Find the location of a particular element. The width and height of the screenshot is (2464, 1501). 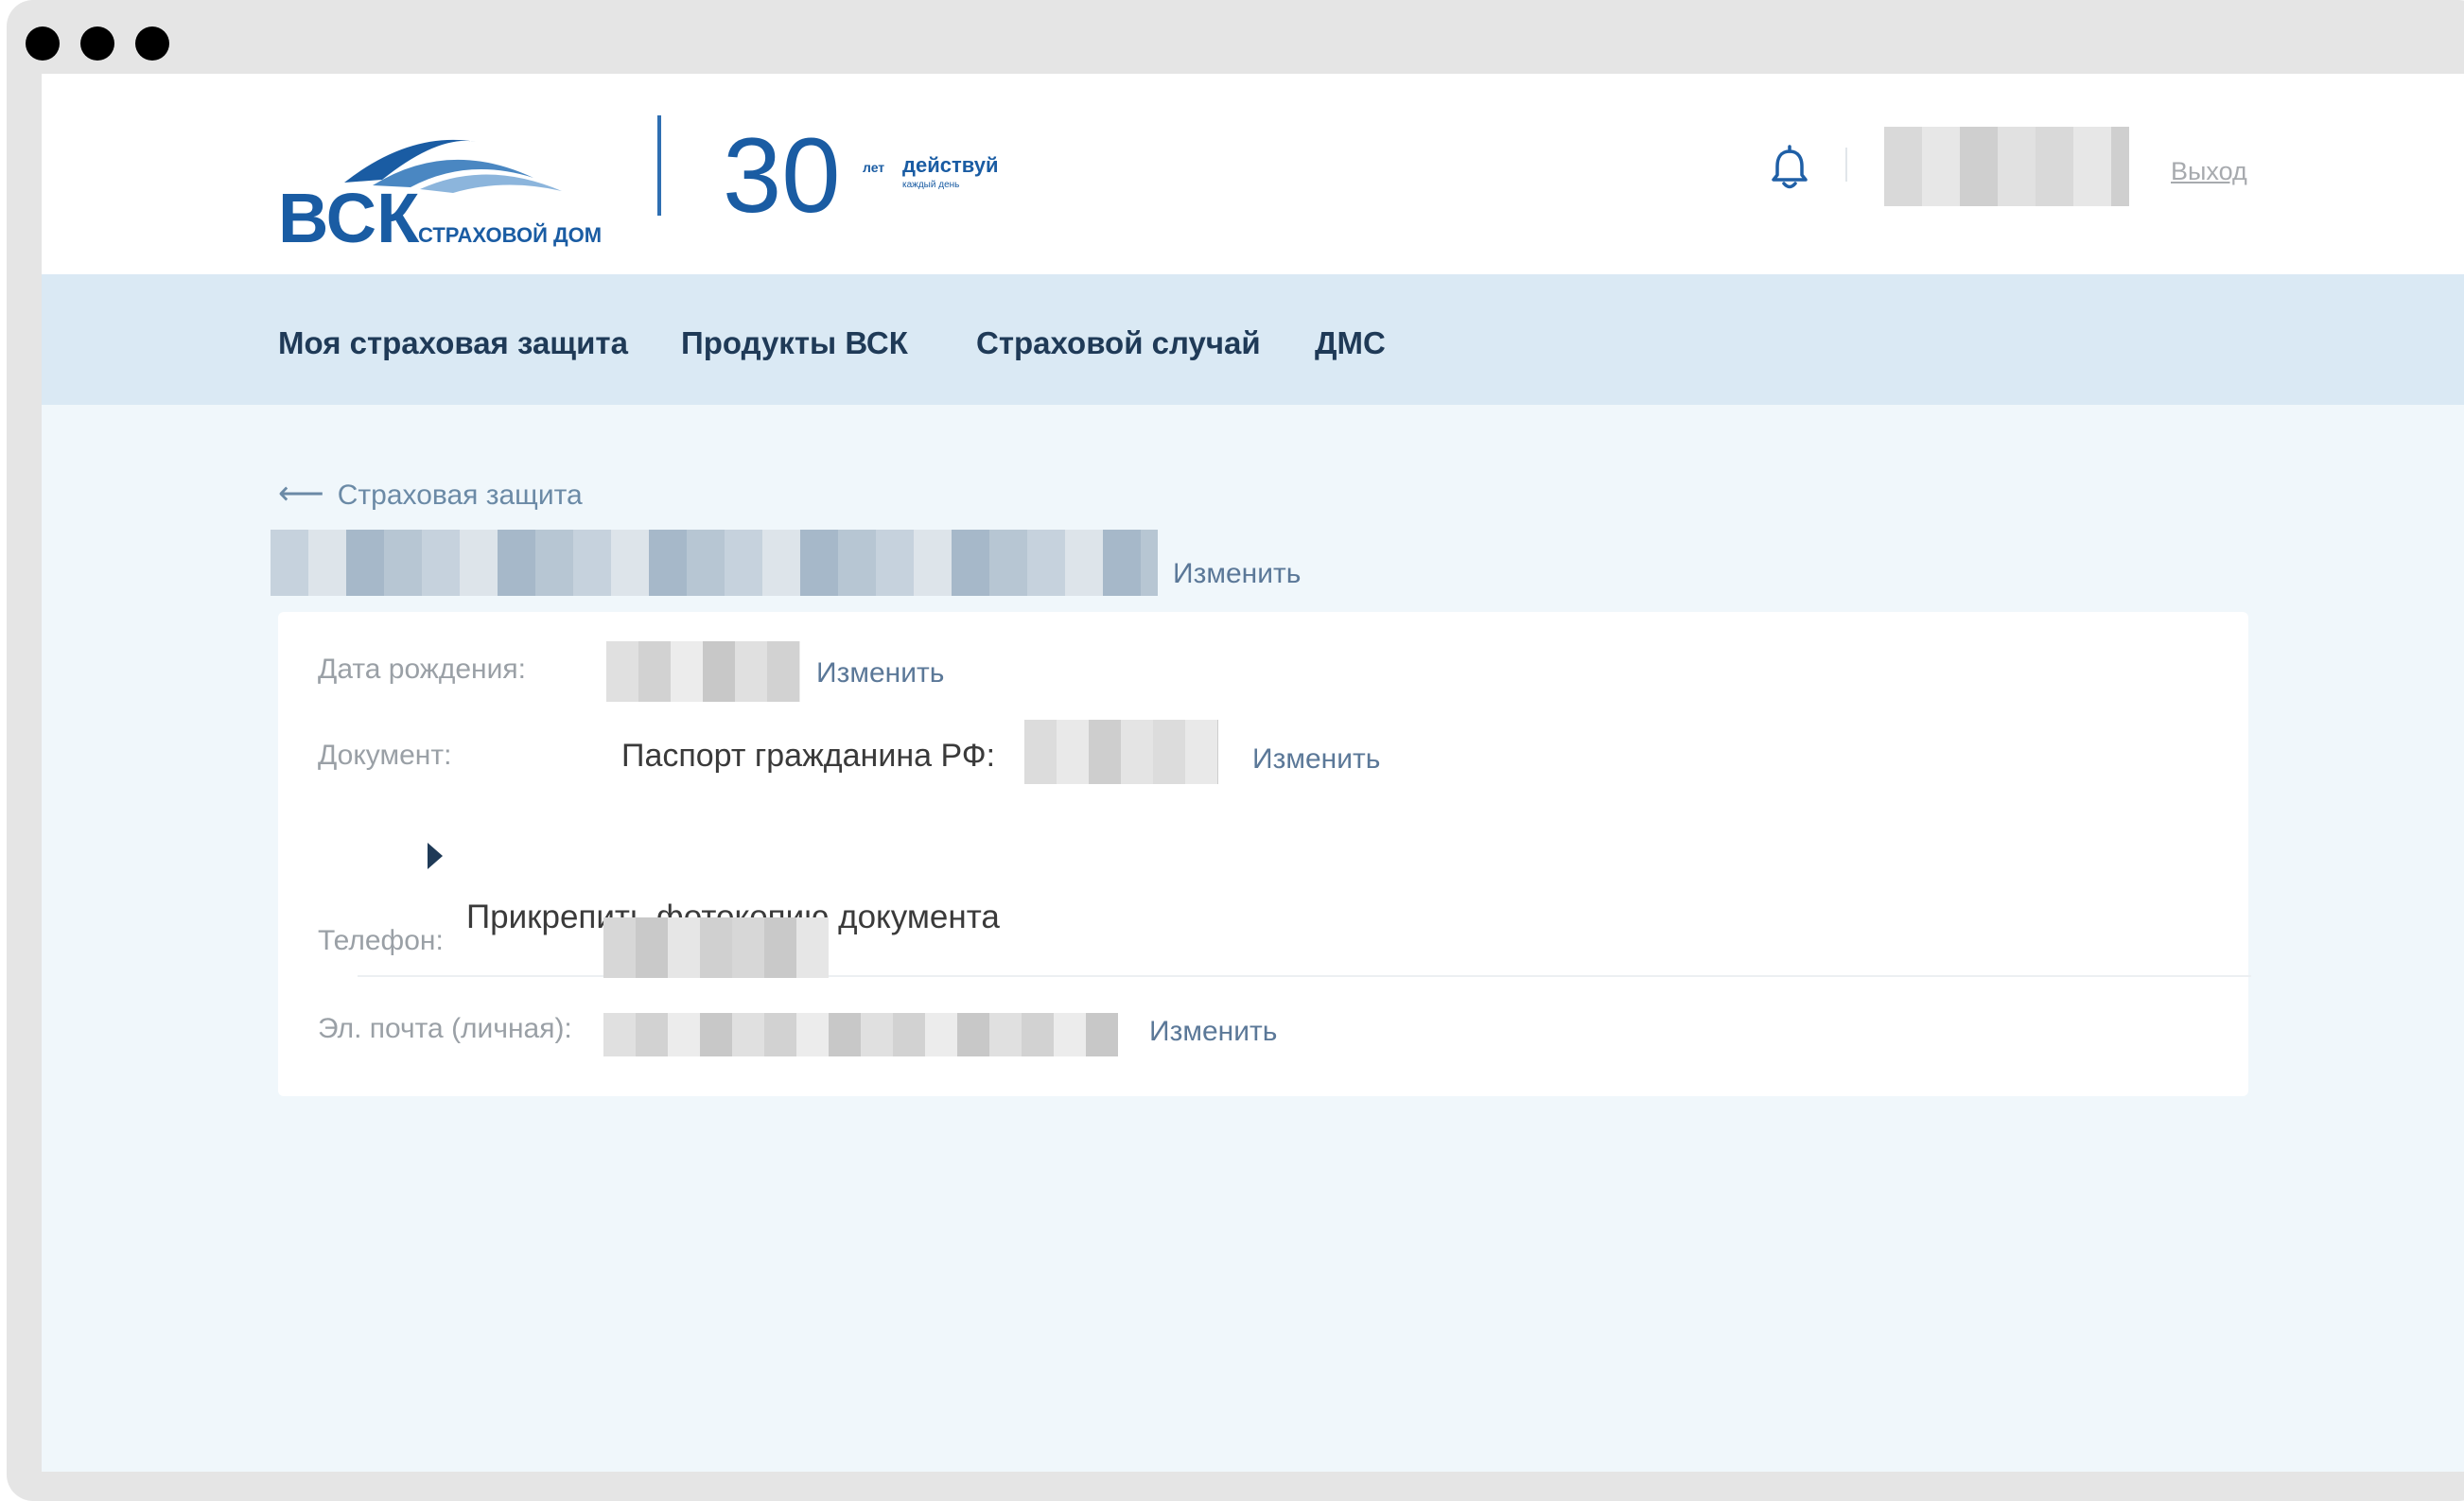

caret-right-icon is located at coordinates (435, 856).